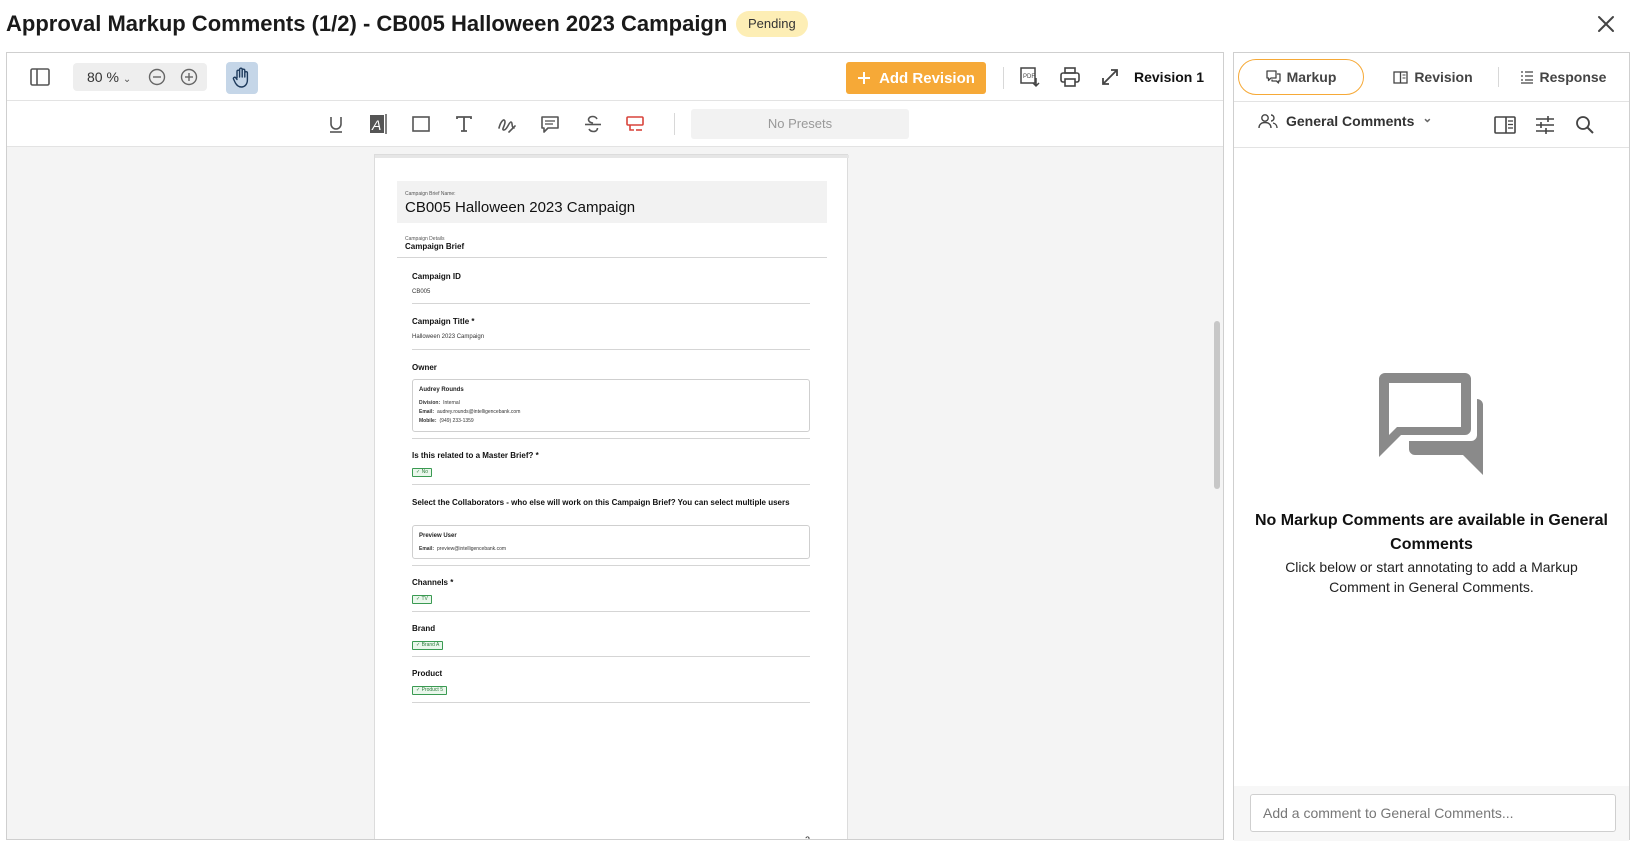 Image resolution: width=1630 pixels, height=854 pixels. I want to click on brand-tag: ✓ Brand A, so click(428, 645).